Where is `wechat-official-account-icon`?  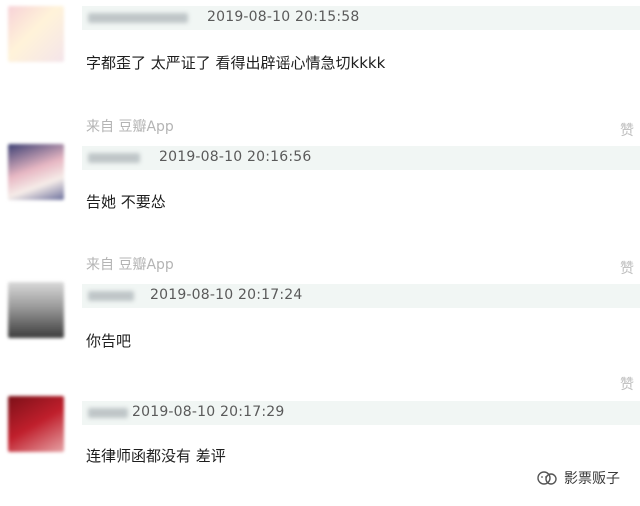
wechat-official-account-icon is located at coordinates (547, 478).